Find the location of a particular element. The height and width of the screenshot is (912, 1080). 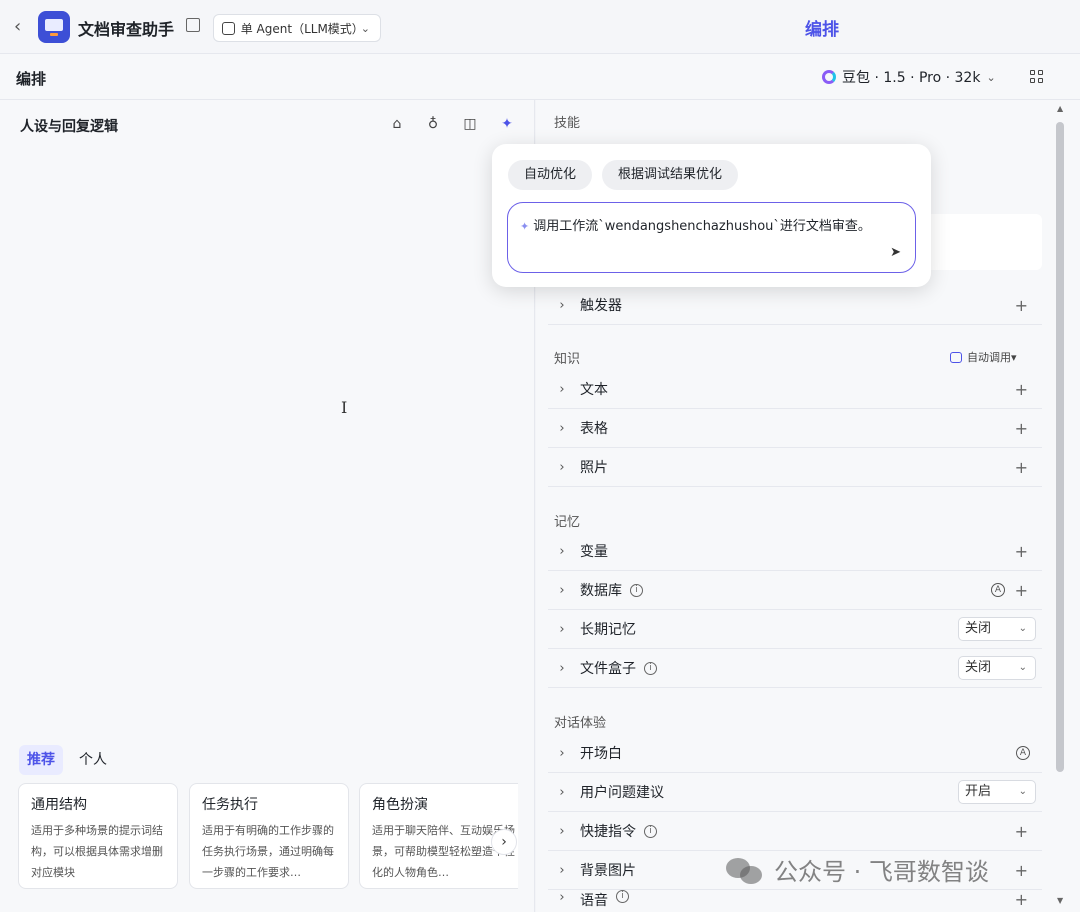

suggestion-select: 开启 ⌄ is located at coordinates (997, 792).